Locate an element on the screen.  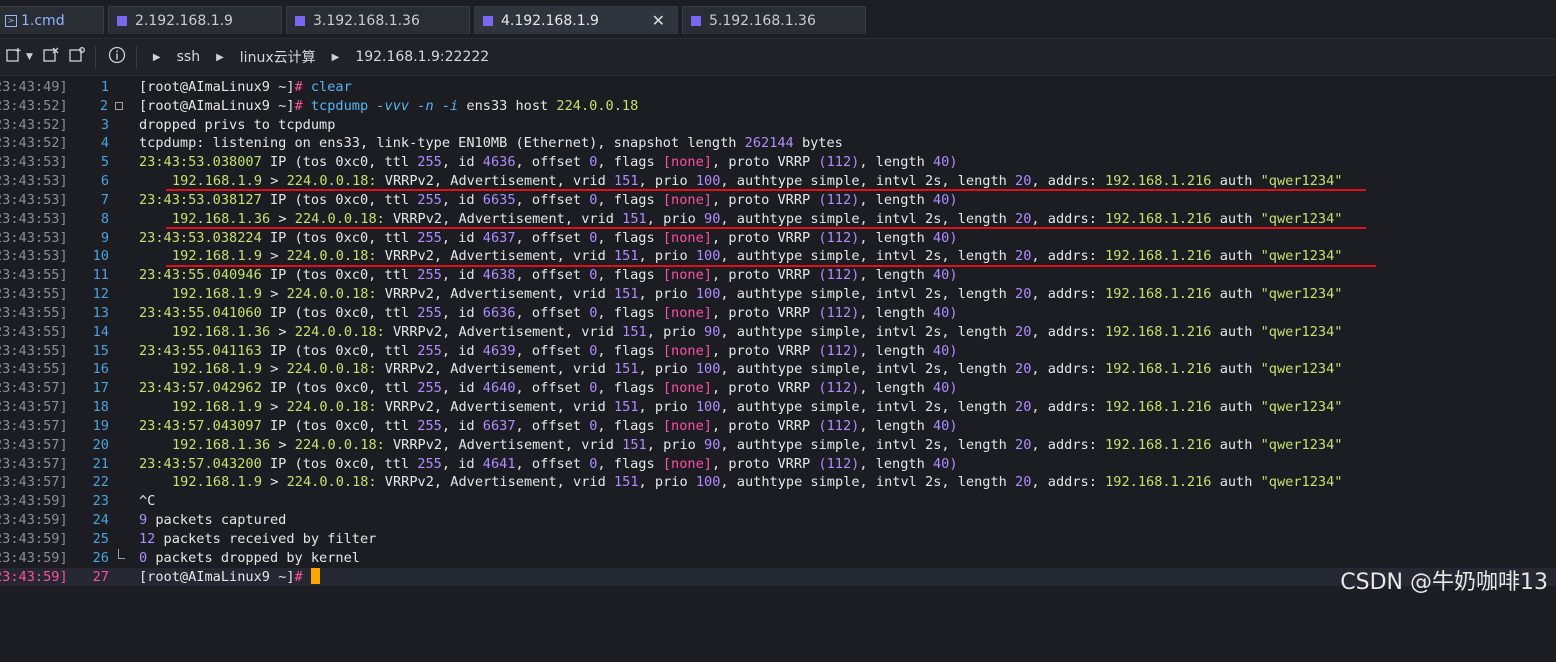
new-tab-icon is located at coordinates (14, 57).